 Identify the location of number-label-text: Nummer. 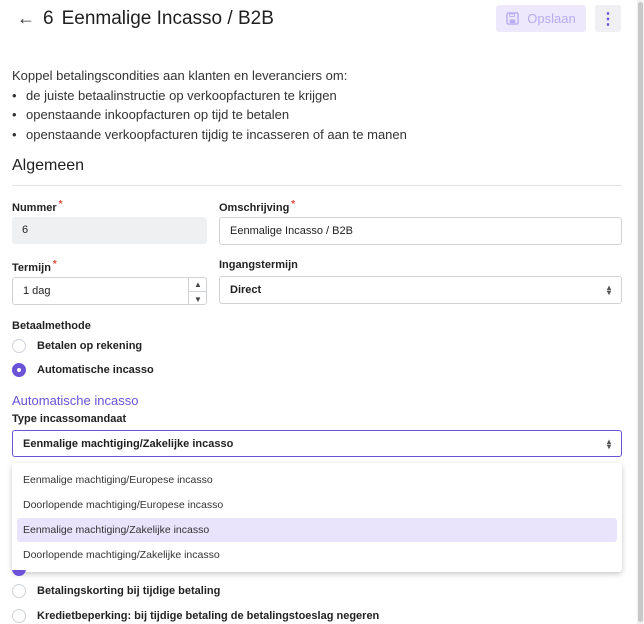
(34, 208).